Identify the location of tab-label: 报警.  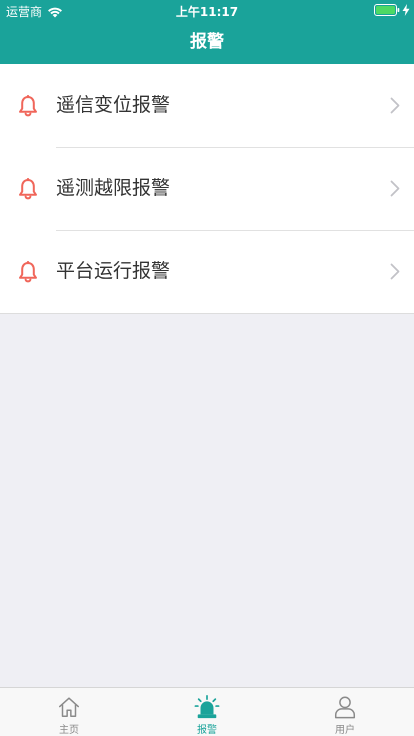
(207, 730).